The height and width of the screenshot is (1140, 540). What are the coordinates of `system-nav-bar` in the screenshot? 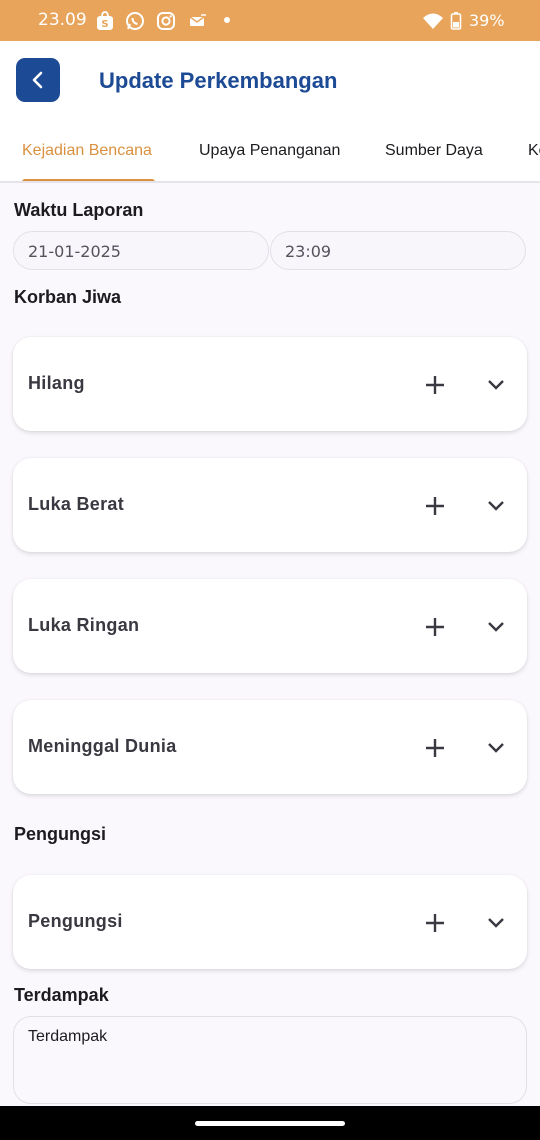 It's located at (270, 1123).